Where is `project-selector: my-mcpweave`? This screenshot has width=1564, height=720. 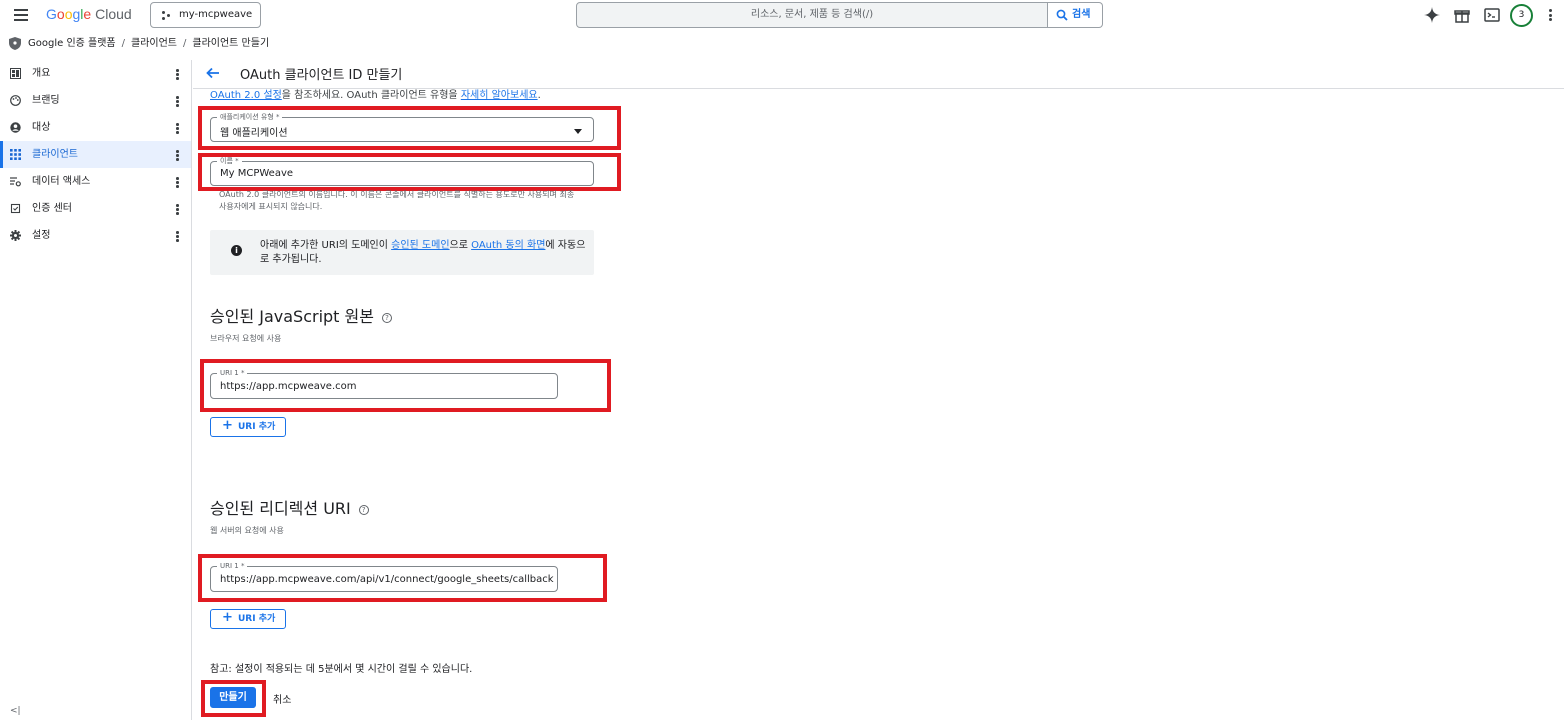 project-selector: my-mcpweave is located at coordinates (205, 15).